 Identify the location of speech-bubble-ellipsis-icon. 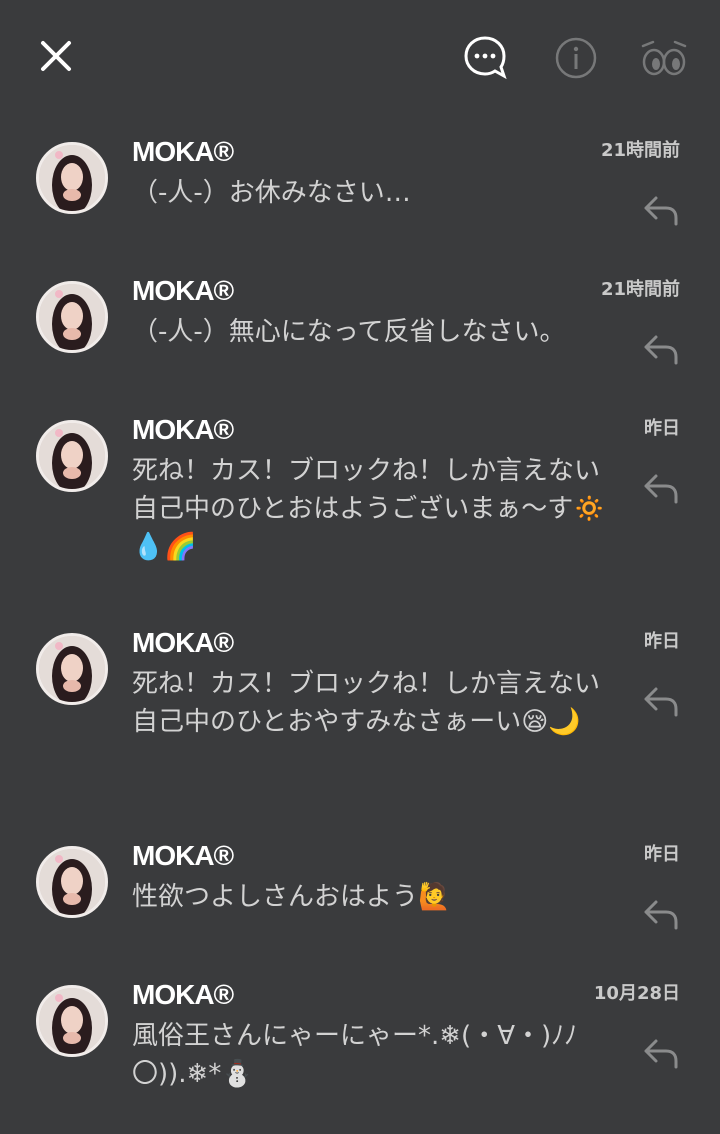
(485, 58).